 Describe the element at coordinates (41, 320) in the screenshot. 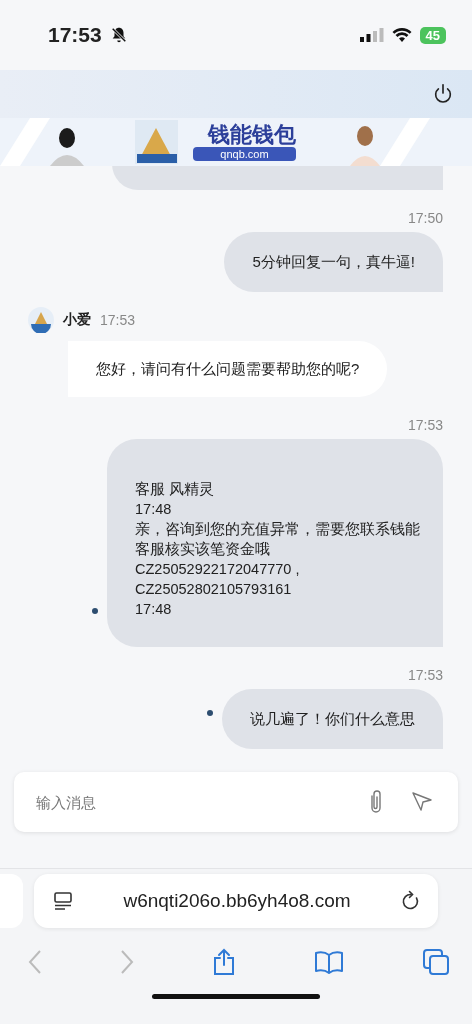

I see `avatar-icon` at that location.